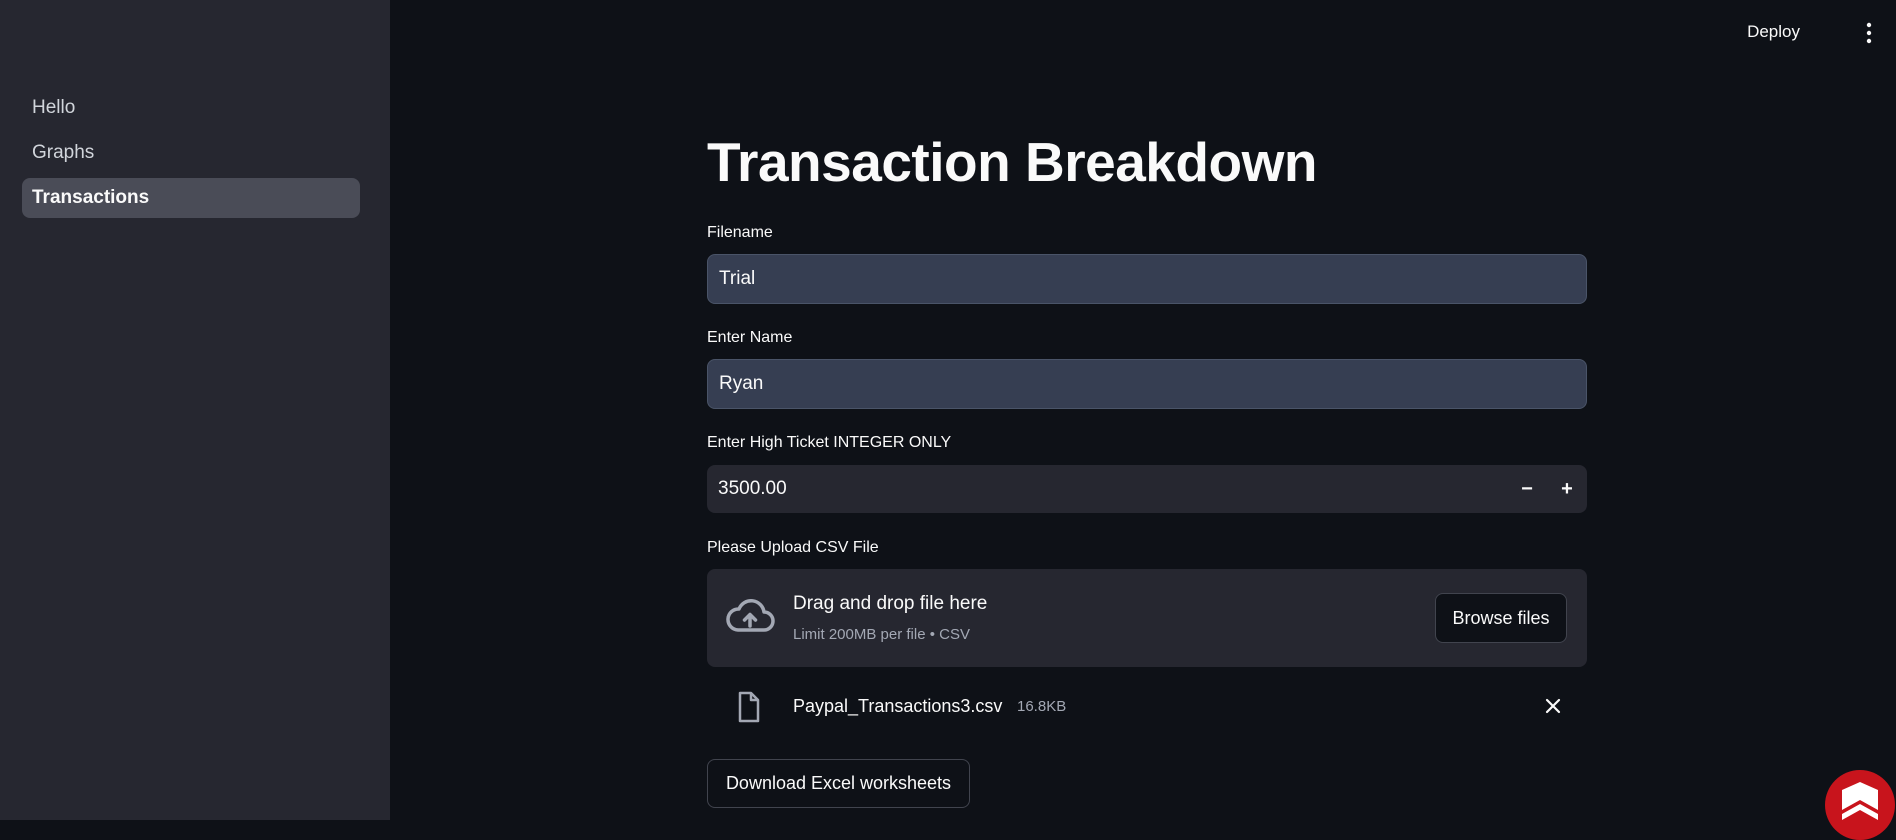 This screenshot has width=1896, height=840. What do you see at coordinates (829, 442) in the screenshot?
I see `high-ticket-label: Enter High Ticket INTEGER ONLY` at bounding box center [829, 442].